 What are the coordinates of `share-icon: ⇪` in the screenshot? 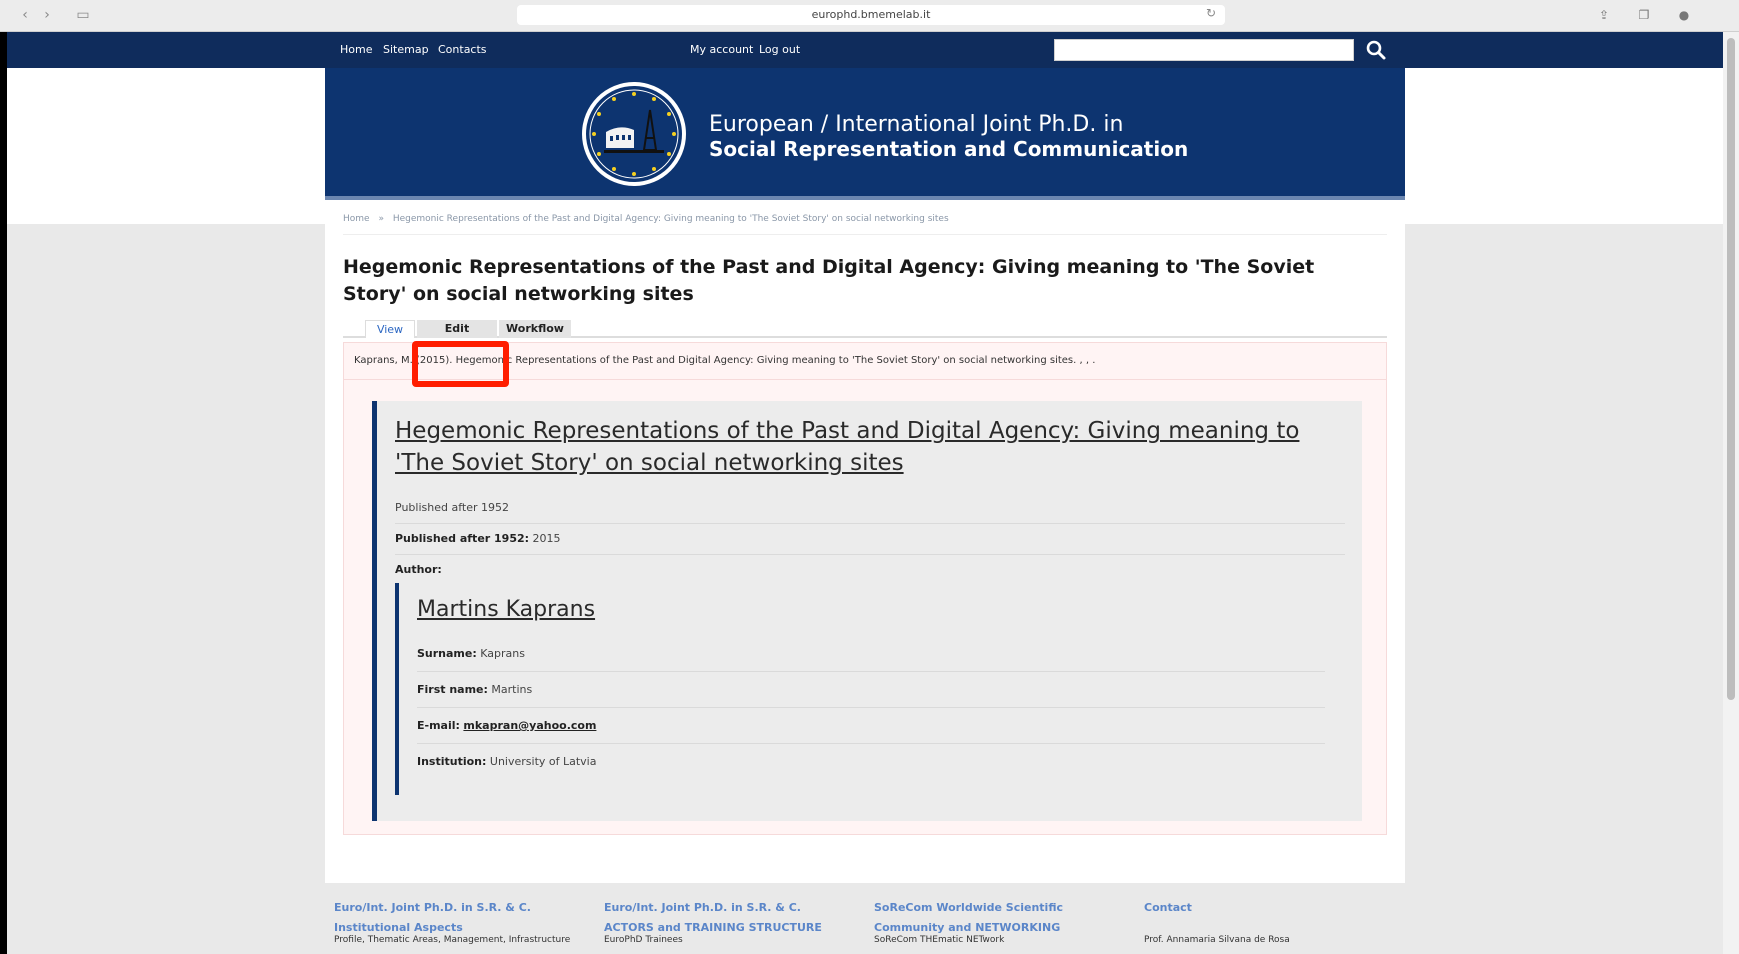 It's located at (1604, 15).